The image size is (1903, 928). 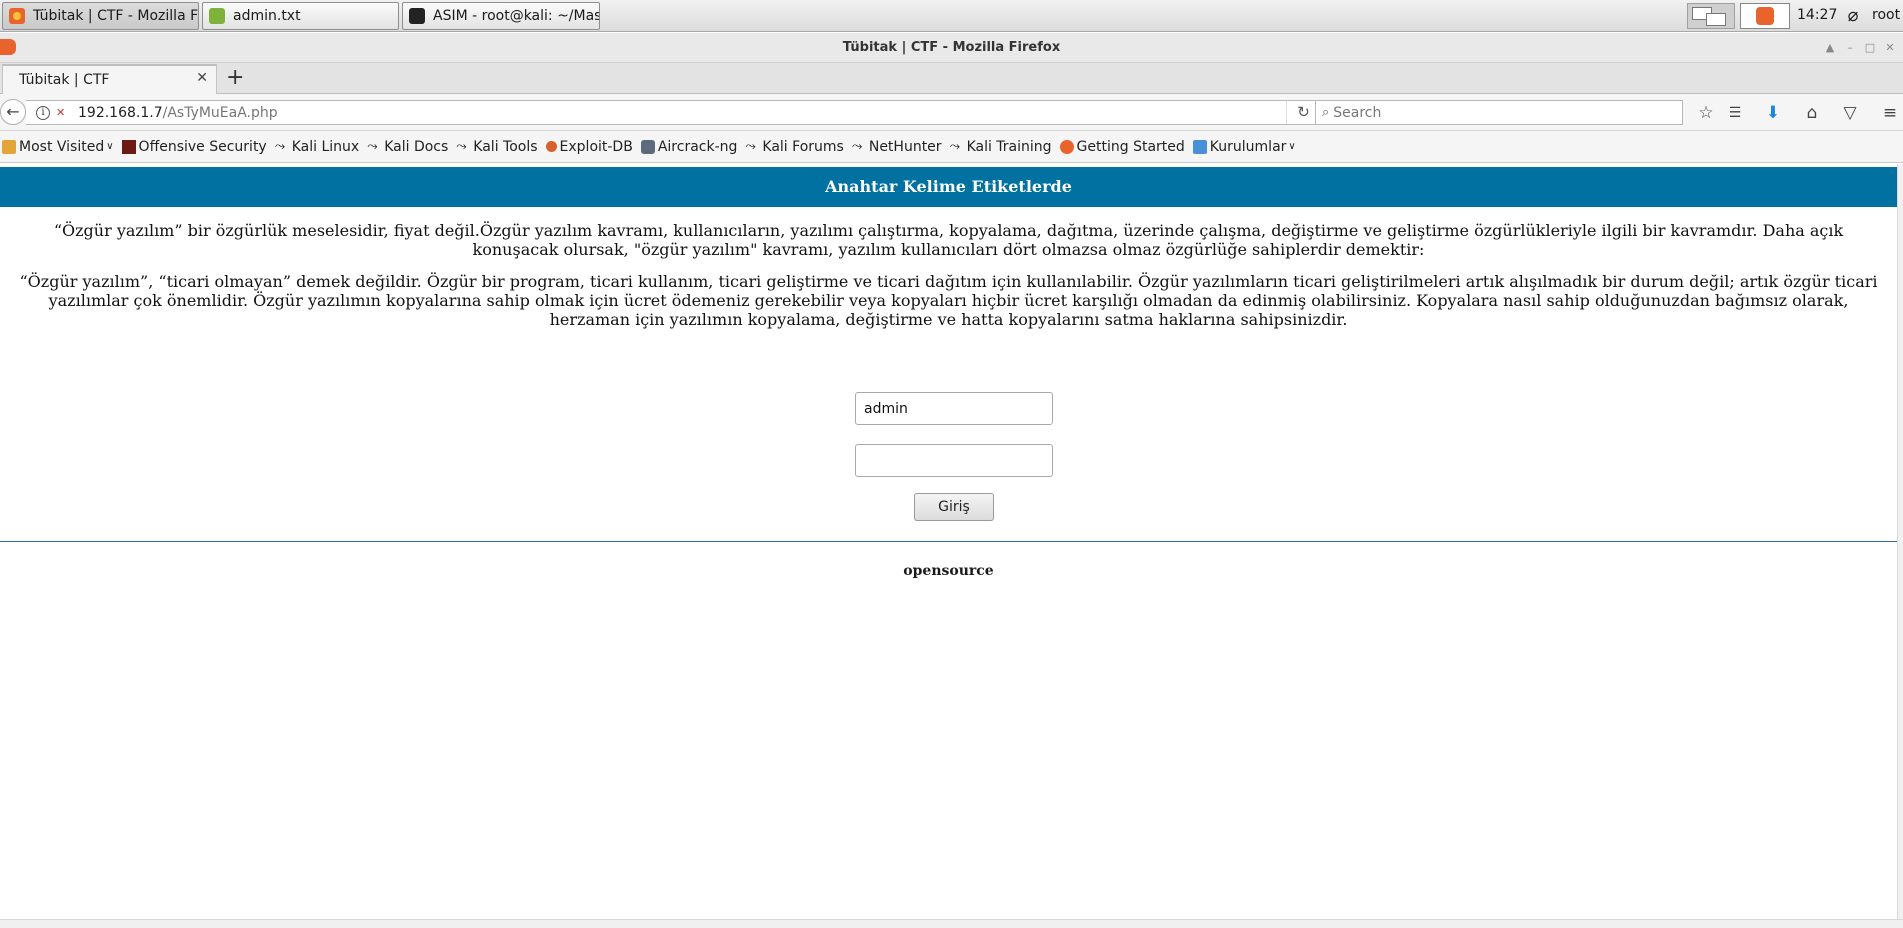 What do you see at coordinates (803, 146) in the screenshot?
I see `bookmark-label: Kali Forums` at bounding box center [803, 146].